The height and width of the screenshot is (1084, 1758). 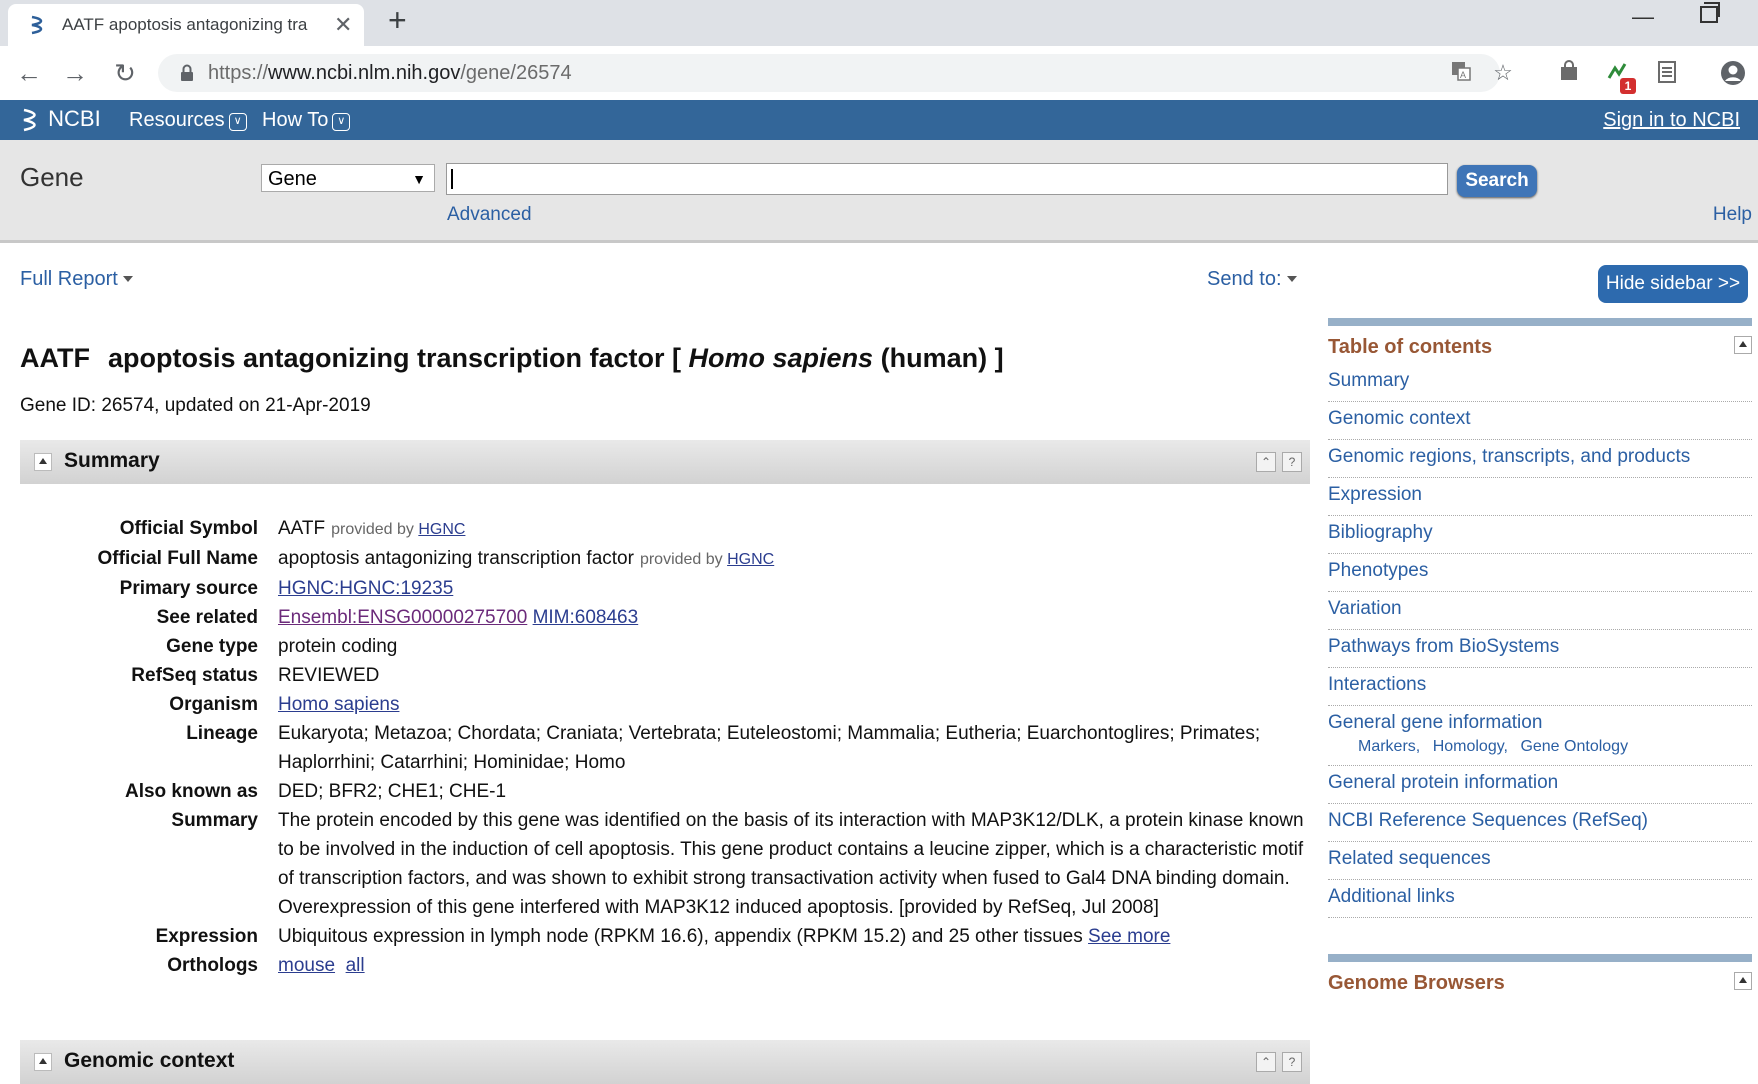 I want to click on profile-avatar-icon, so click(x=1733, y=73).